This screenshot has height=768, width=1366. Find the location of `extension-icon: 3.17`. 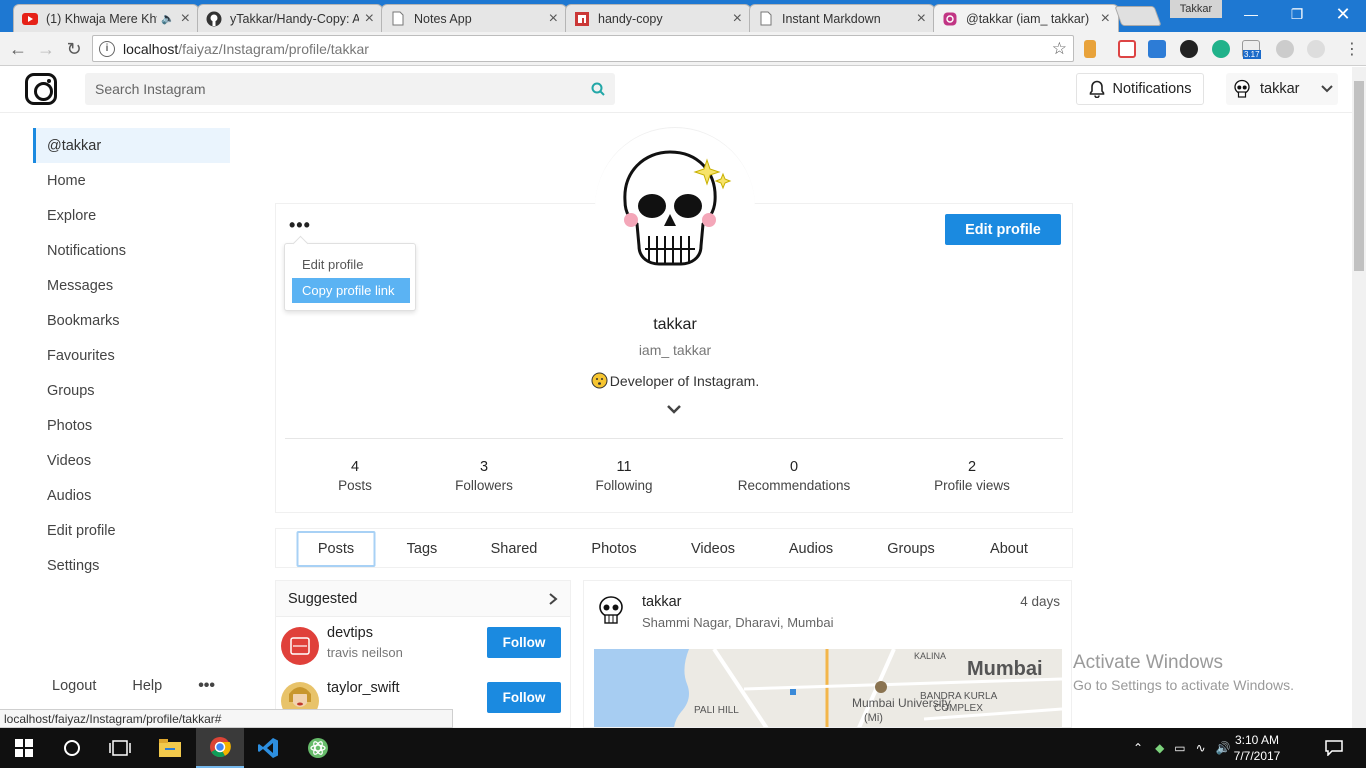

extension-icon: 3.17 is located at coordinates (1251, 49).